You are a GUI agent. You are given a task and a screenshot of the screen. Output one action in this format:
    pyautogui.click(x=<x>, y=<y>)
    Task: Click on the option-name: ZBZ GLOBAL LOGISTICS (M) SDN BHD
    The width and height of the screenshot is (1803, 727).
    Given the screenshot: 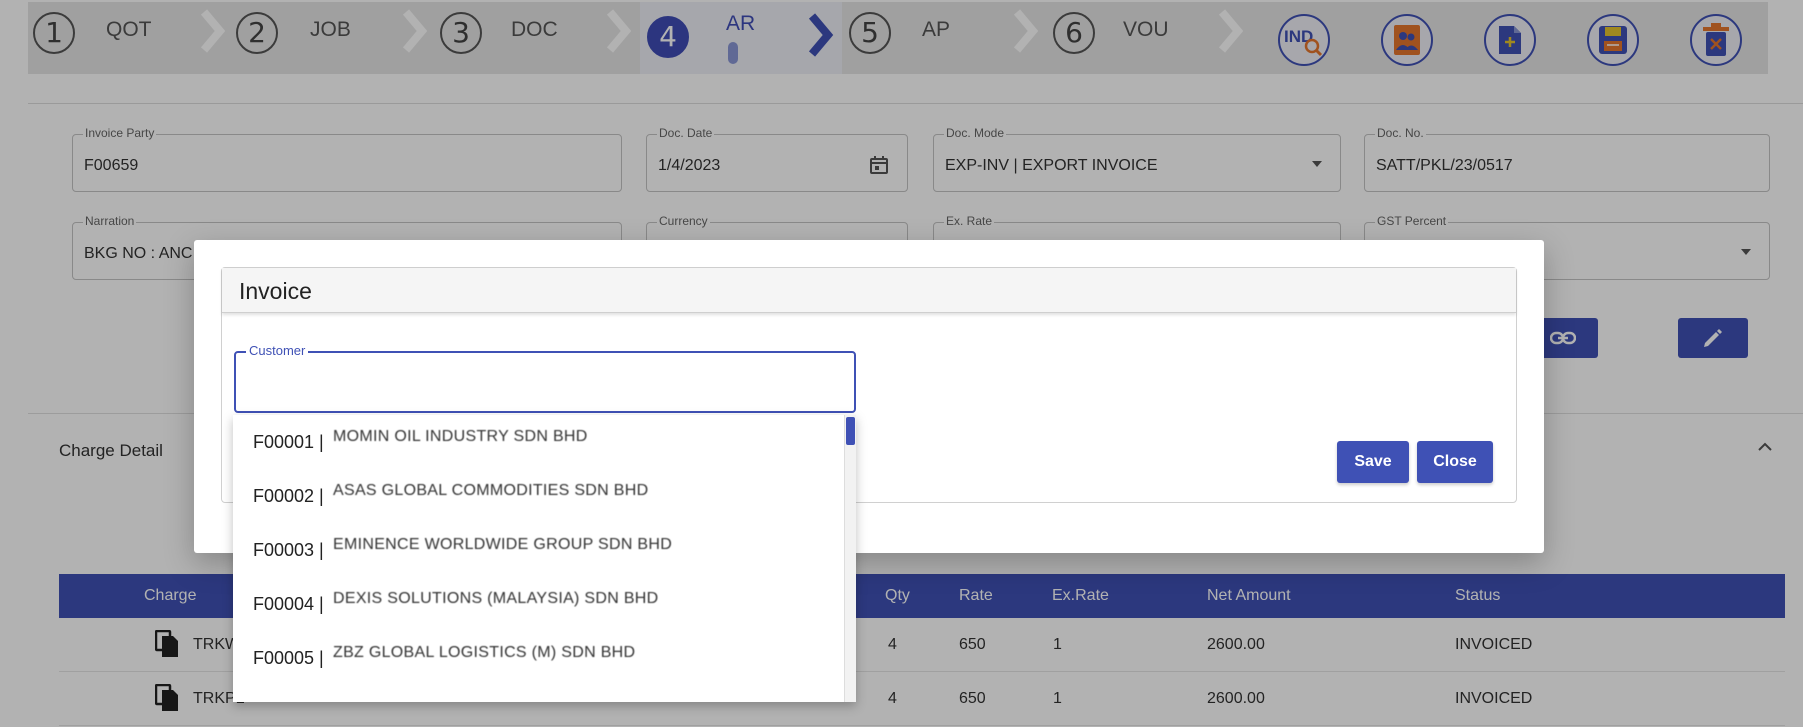 What is the action you would take?
    pyautogui.click(x=484, y=652)
    